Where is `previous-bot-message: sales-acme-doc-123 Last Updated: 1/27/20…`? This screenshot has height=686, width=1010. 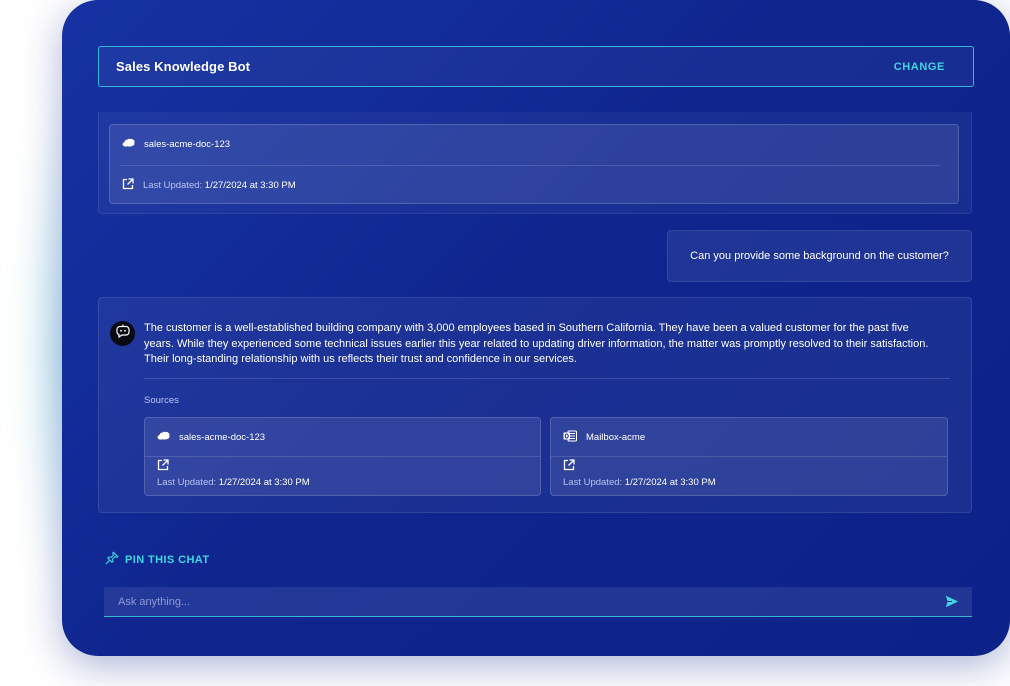
previous-bot-message: sales-acme-doc-123 Last Updated: 1/27/20… is located at coordinates (535, 163).